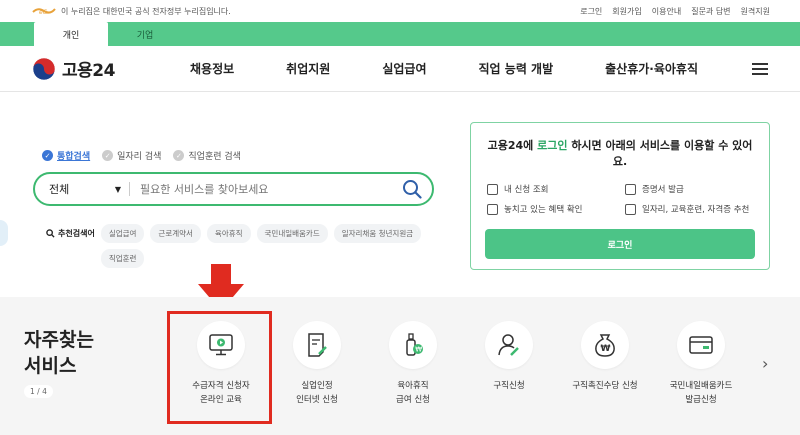 The image size is (800, 435). I want to click on tab-business: 기업, so click(145, 34).